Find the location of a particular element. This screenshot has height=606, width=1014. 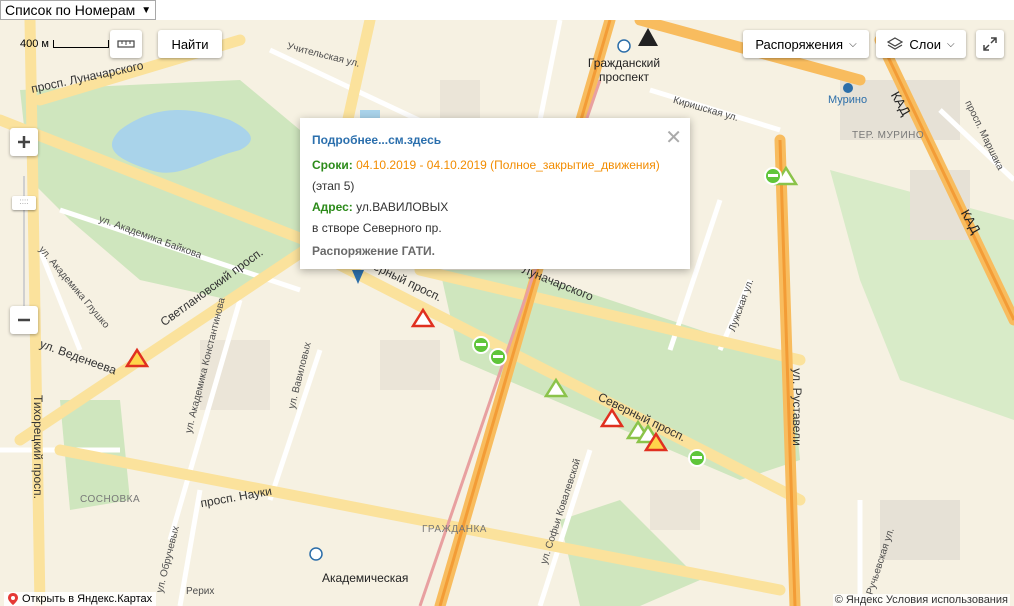

layers-icon is located at coordinates (895, 43).